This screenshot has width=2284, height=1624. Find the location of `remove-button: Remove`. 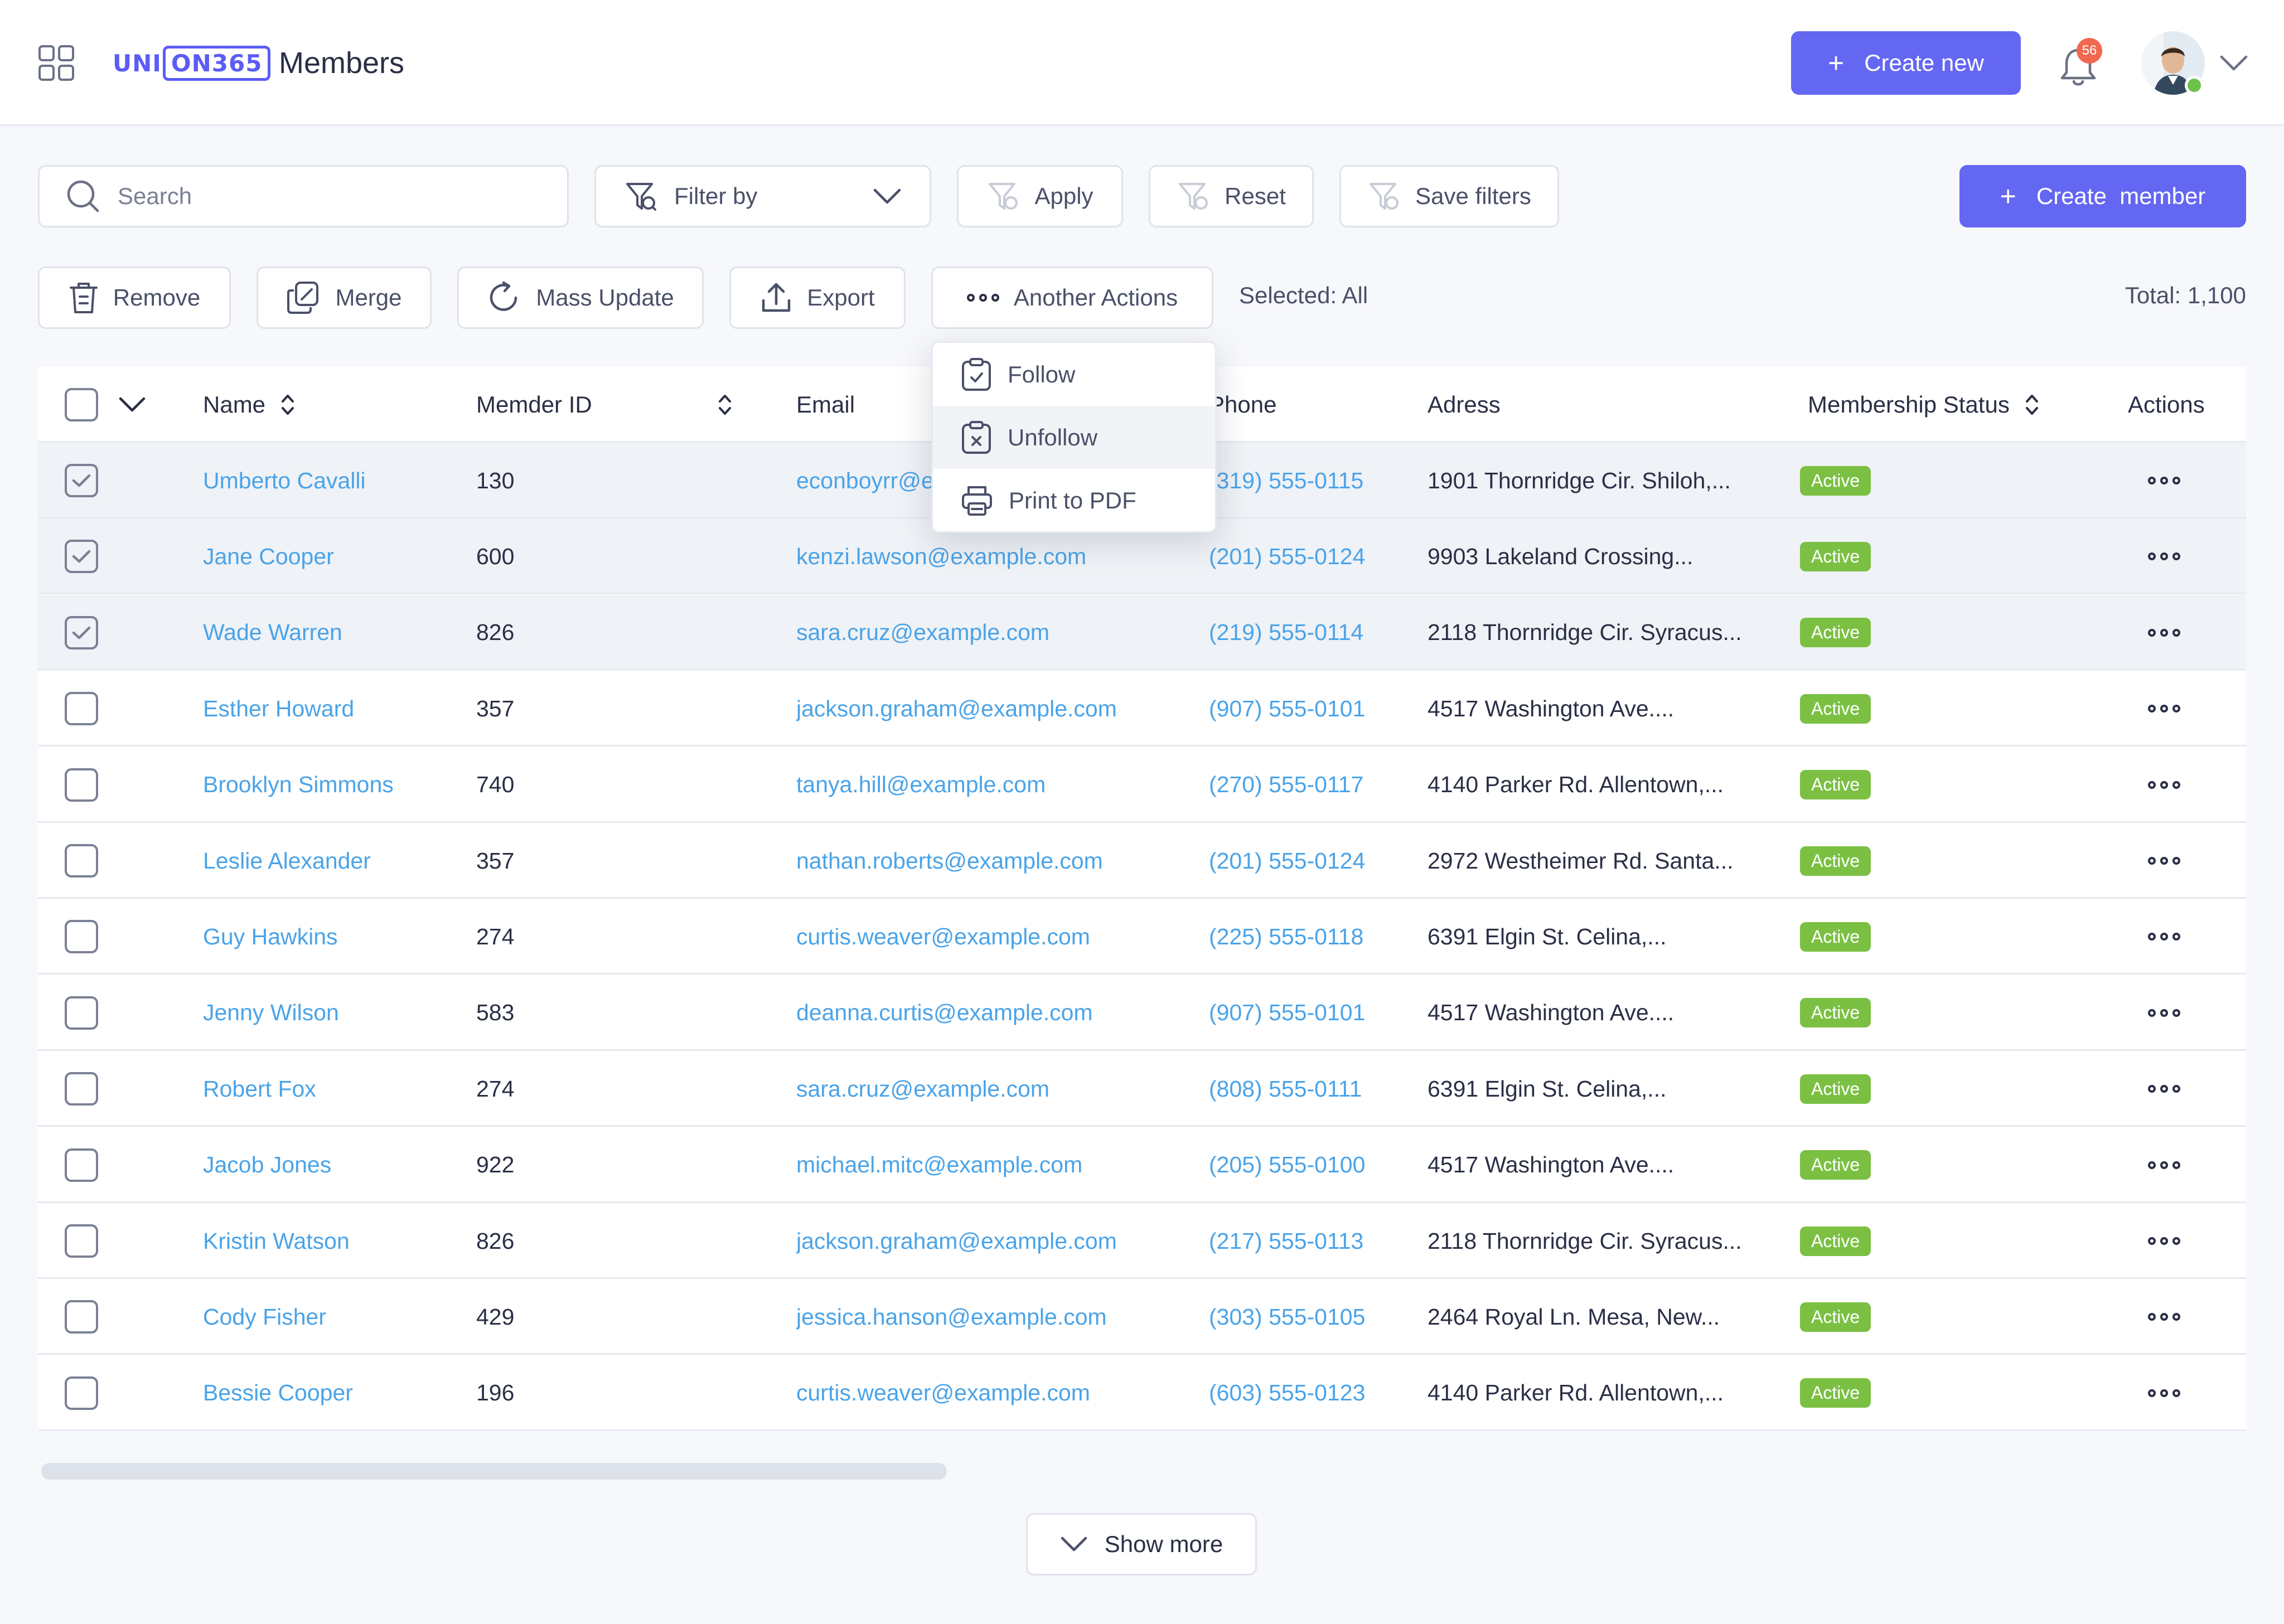

remove-button: Remove is located at coordinates (134, 297).